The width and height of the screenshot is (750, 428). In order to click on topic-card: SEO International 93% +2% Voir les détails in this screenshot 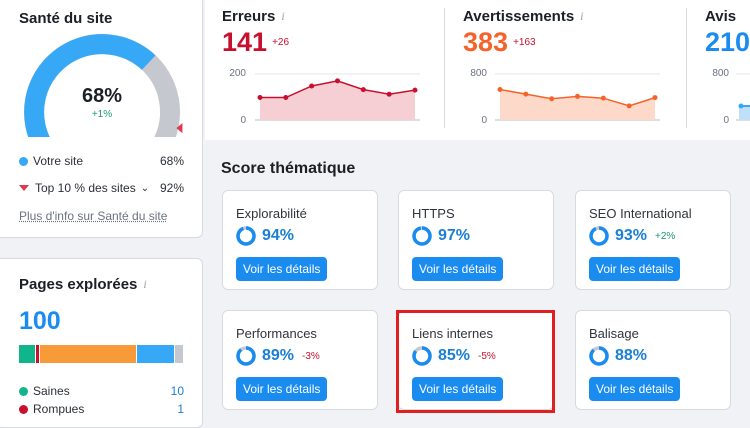, I will do `click(653, 240)`.